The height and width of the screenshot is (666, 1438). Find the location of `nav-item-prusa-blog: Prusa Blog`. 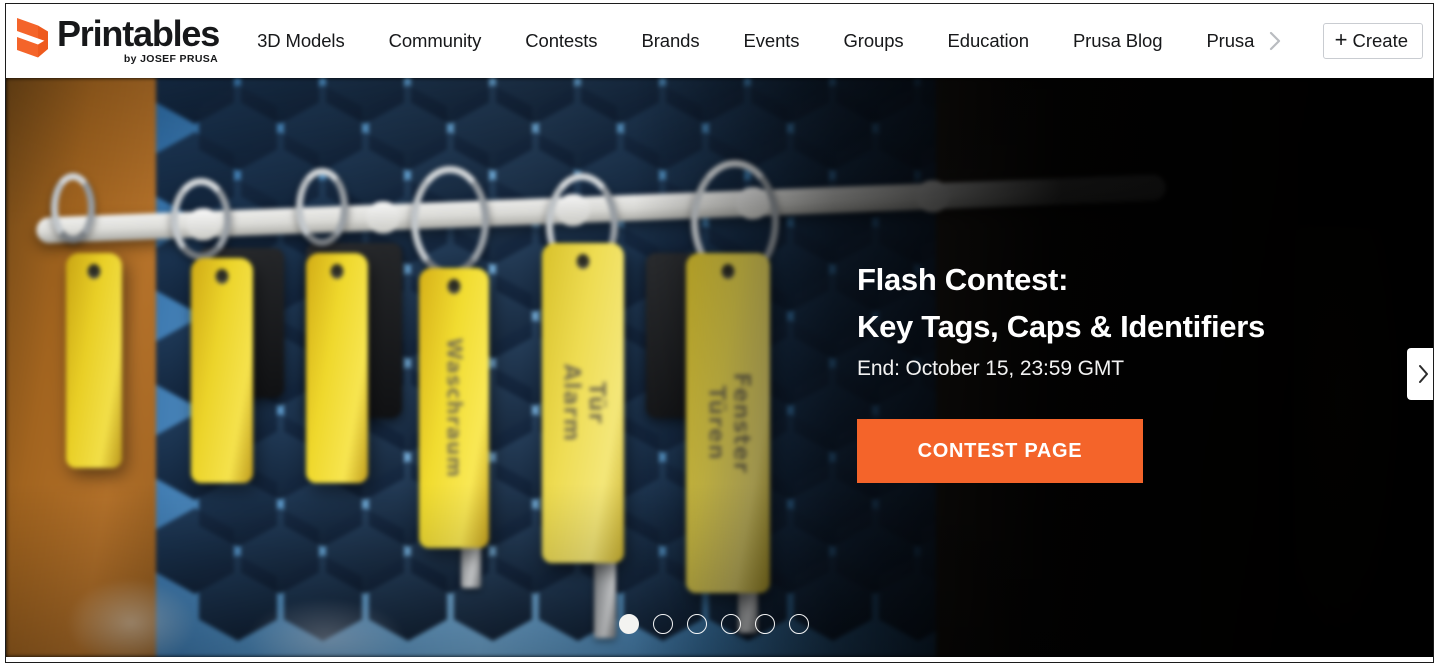

nav-item-prusa-blog: Prusa Blog is located at coordinates (1118, 41).